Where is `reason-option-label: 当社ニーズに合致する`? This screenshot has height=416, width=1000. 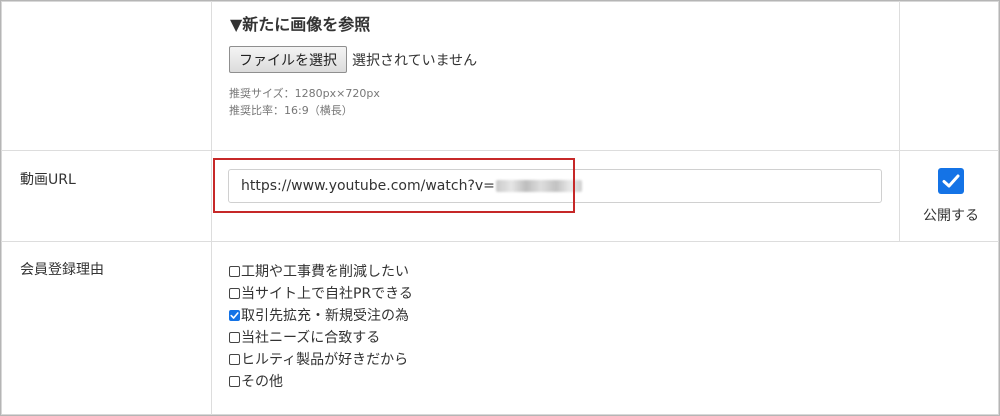 reason-option-label: 当社ニーズに合致する is located at coordinates (311, 338).